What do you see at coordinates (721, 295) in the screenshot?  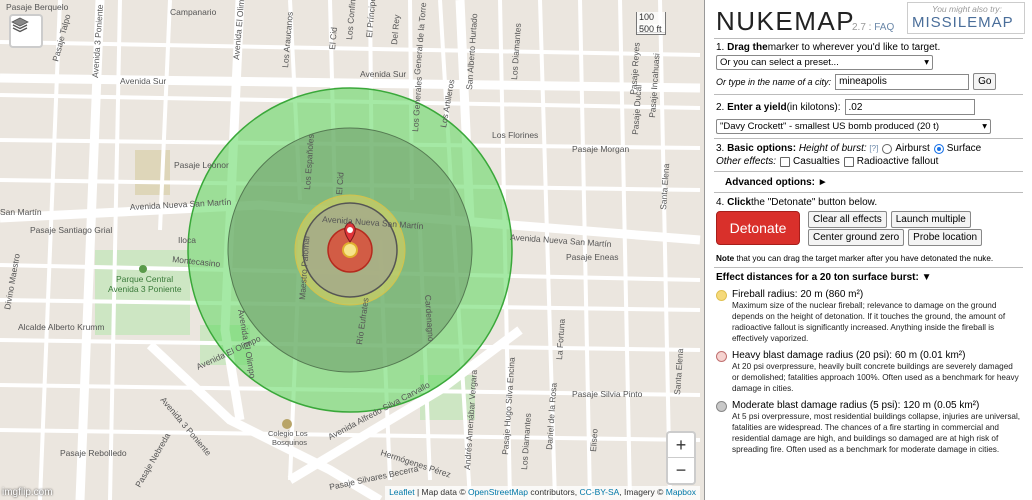 I see `fireball-legend-dot` at bounding box center [721, 295].